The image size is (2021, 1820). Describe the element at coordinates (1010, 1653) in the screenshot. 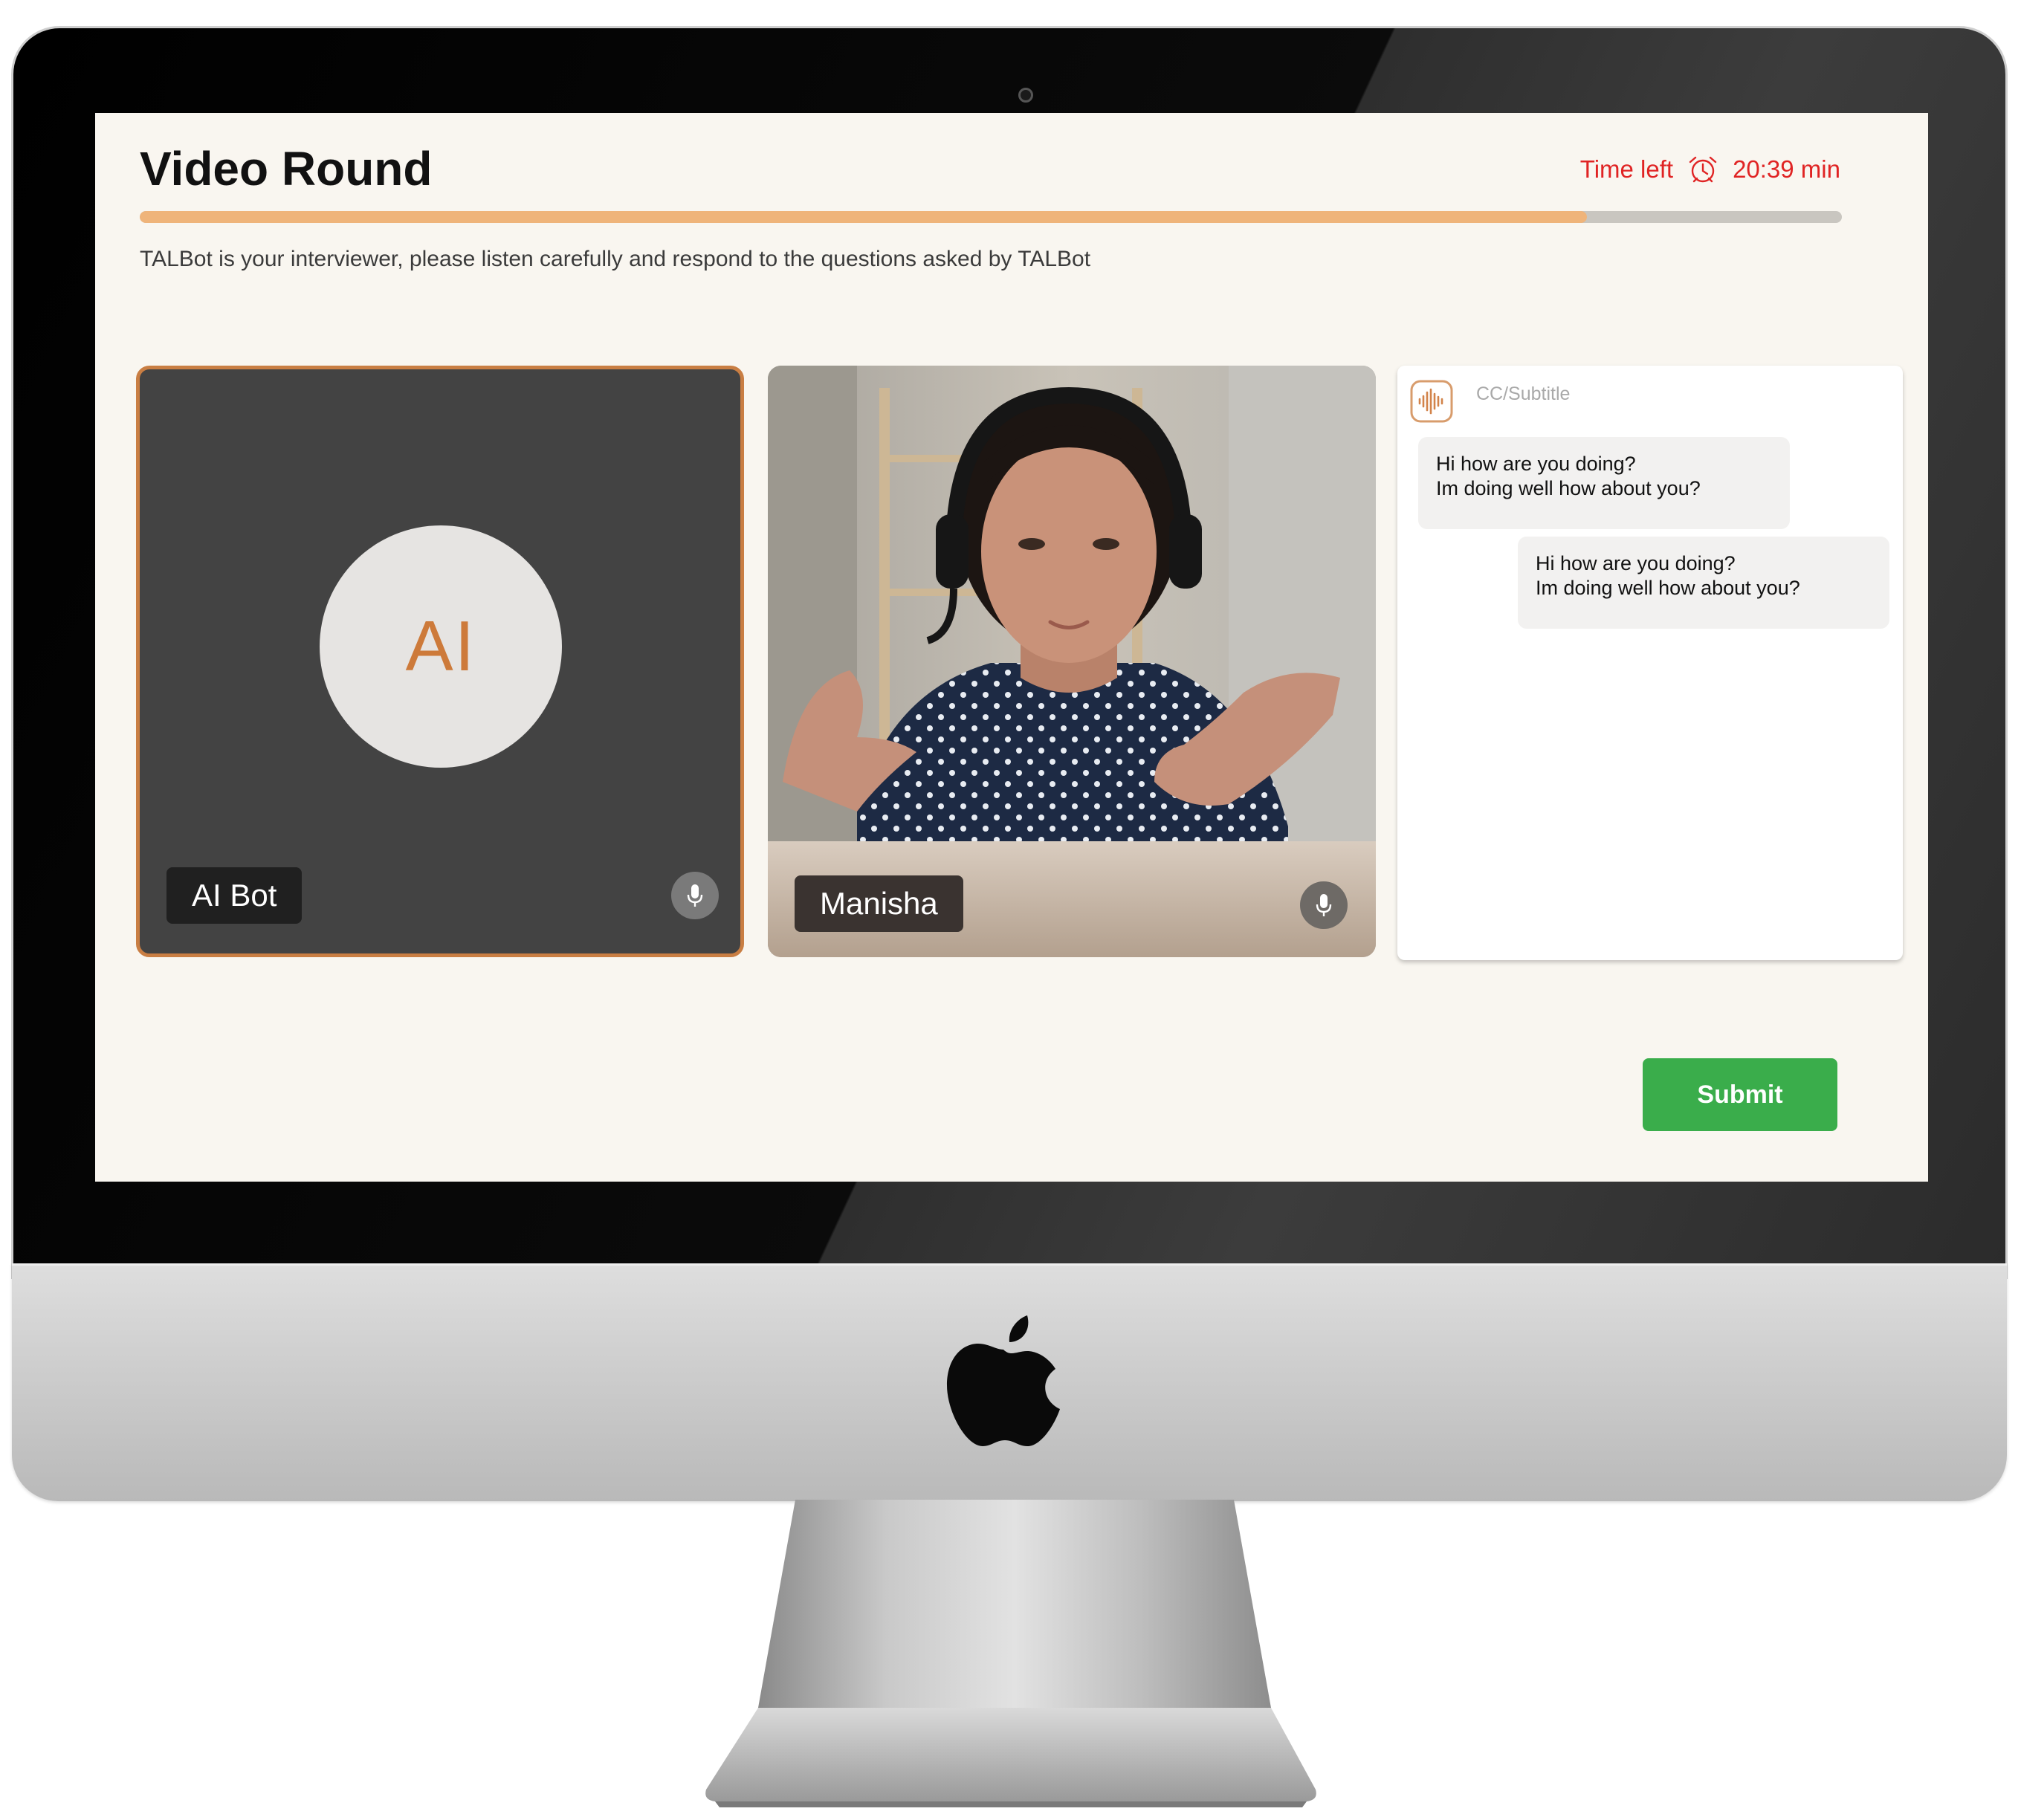

I see `monitor-stand` at that location.